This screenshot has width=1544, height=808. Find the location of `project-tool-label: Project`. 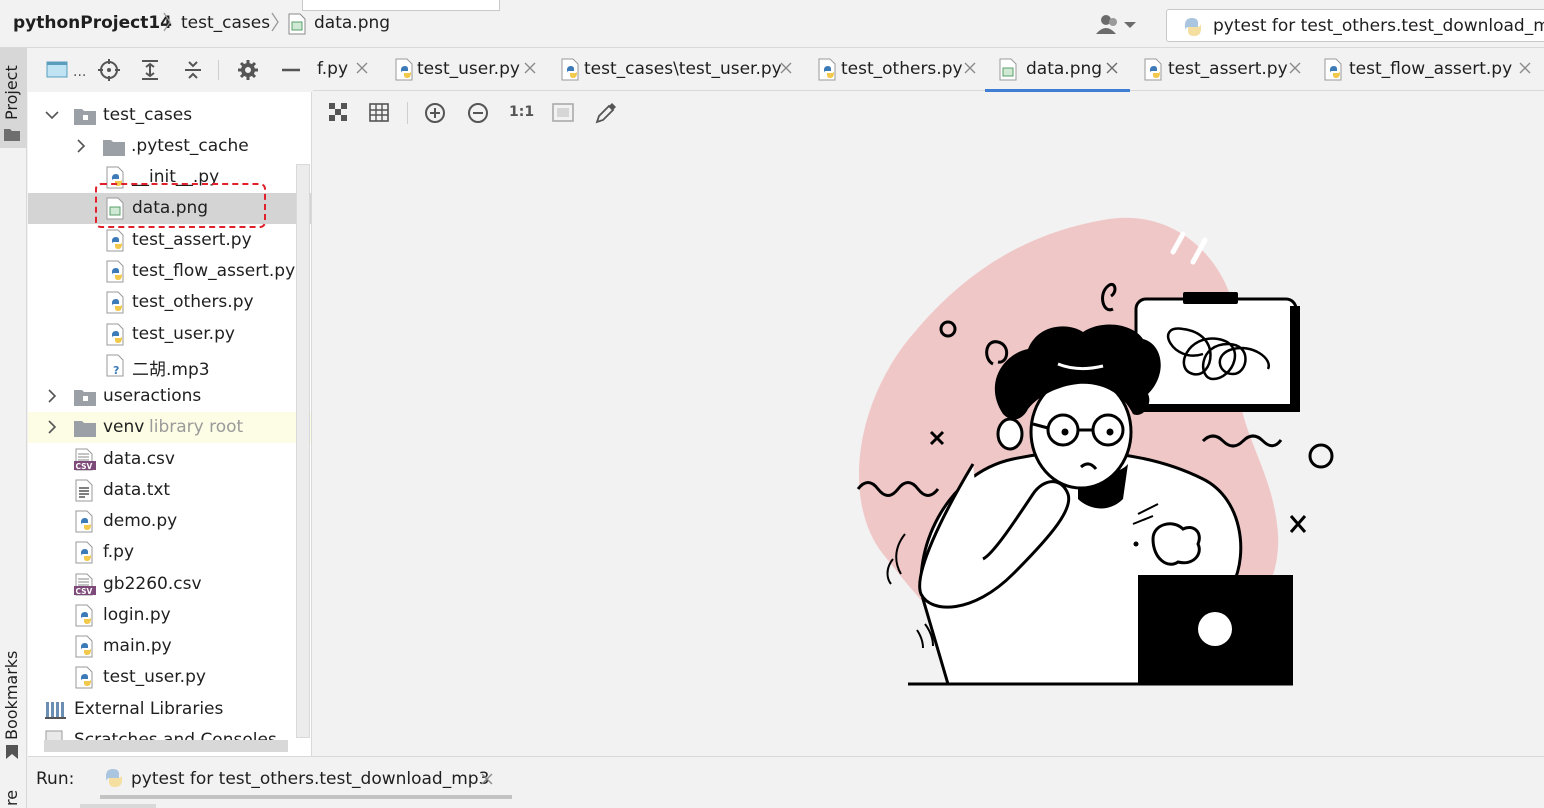

project-tool-label: Project is located at coordinates (11, 92).